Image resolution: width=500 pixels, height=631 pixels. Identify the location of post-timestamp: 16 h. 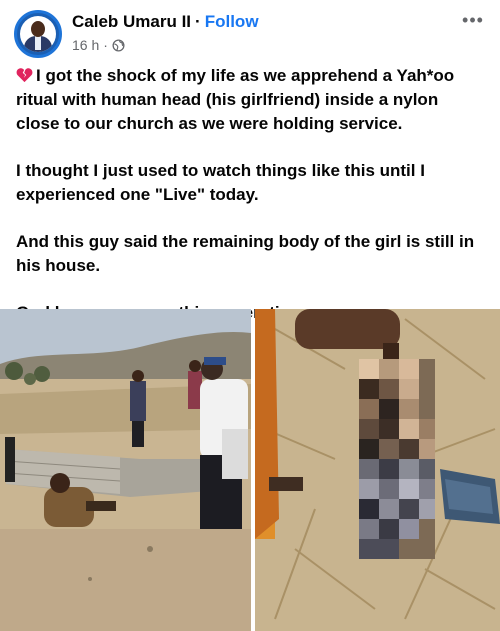
(85, 45).